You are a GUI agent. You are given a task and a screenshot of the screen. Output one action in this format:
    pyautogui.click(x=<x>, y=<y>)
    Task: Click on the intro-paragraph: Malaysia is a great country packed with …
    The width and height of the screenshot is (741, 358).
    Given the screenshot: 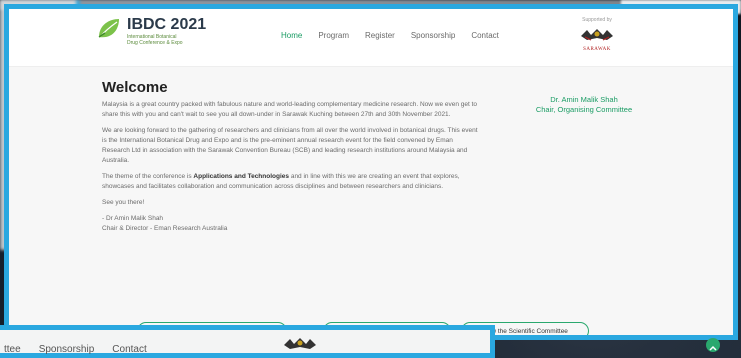 What is the action you would take?
    pyautogui.click(x=290, y=109)
    